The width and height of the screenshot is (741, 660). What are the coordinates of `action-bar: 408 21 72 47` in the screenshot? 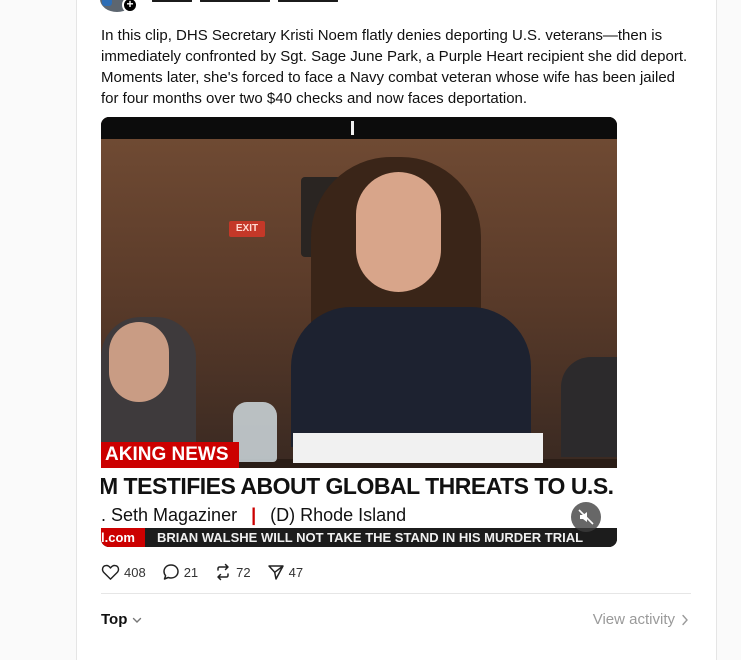 It's located at (210, 572).